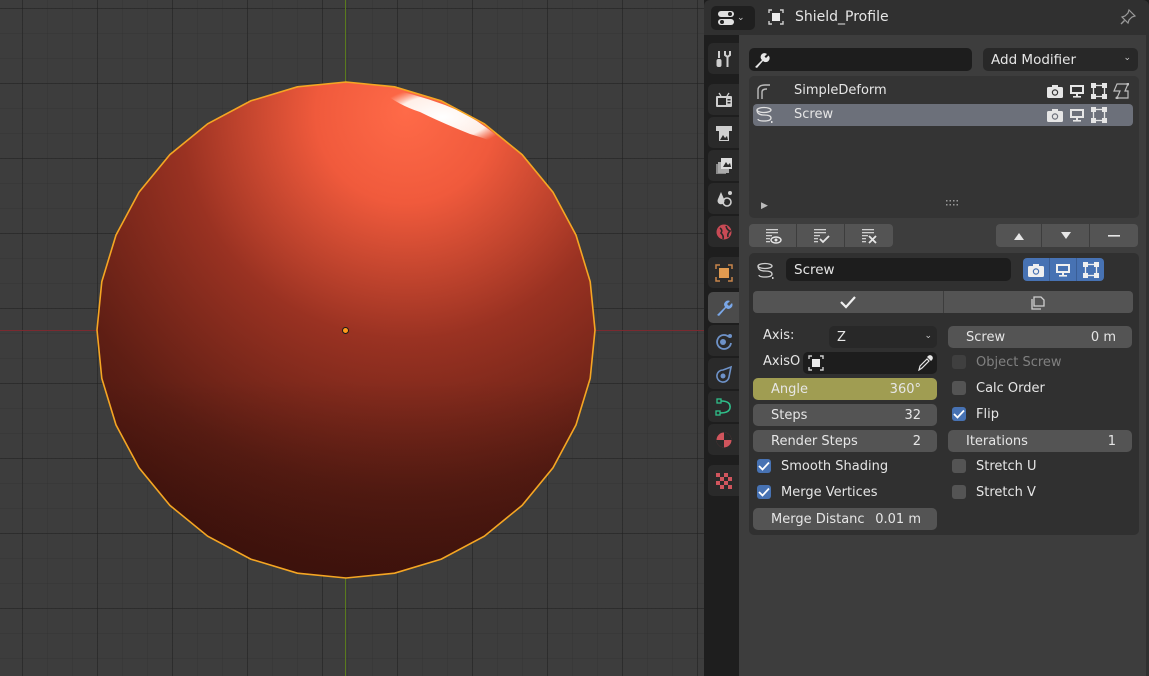  What do you see at coordinates (1060, 59) in the screenshot?
I see `add-modifier-dropdown: Add Modifier ⌄` at bounding box center [1060, 59].